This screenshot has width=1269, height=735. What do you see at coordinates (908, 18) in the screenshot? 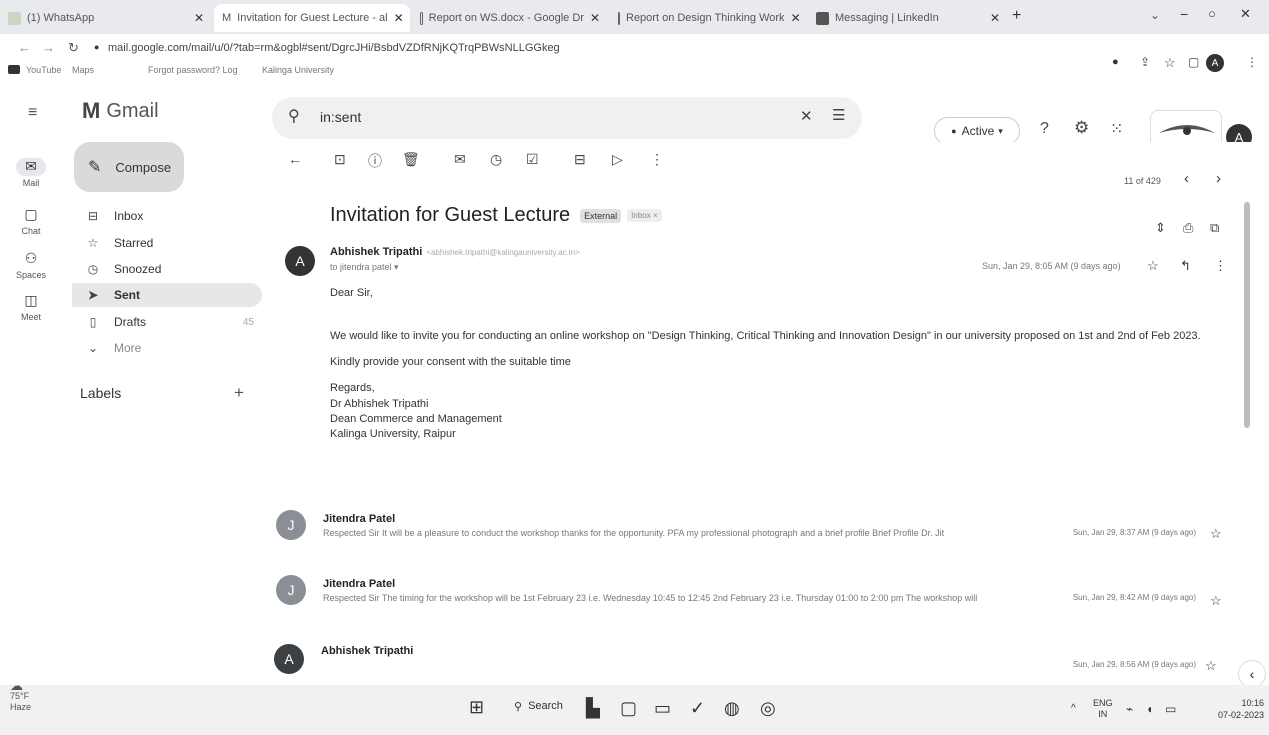
I see `tab-linkedin: Messaging | LinkedIn ✕` at bounding box center [908, 18].